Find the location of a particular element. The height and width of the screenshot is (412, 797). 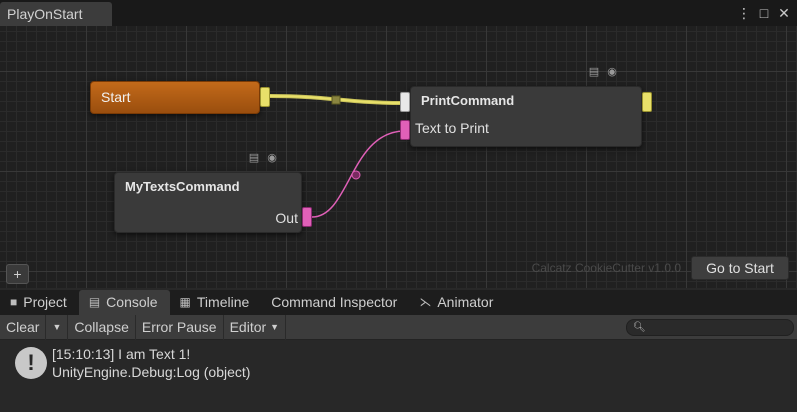

window-controls: ⋮ □ ✕ is located at coordinates (764, 13).